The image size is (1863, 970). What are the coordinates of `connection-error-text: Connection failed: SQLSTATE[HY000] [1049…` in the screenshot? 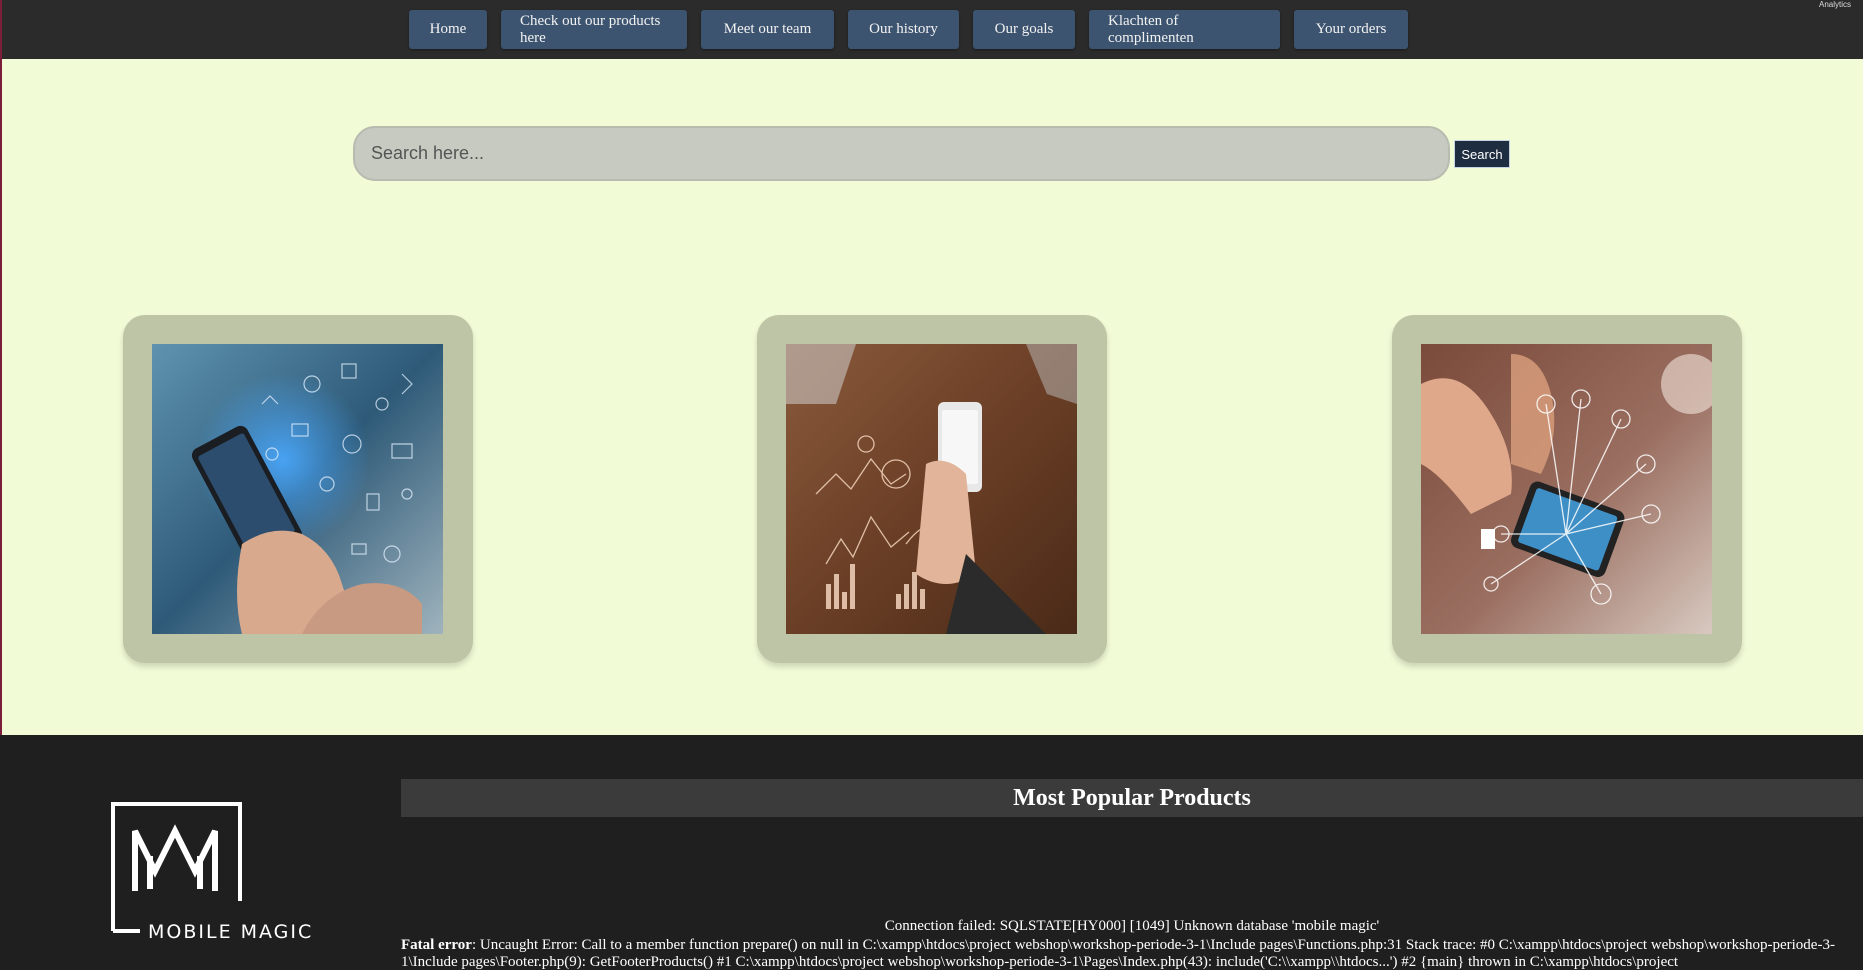 It's located at (1132, 926).